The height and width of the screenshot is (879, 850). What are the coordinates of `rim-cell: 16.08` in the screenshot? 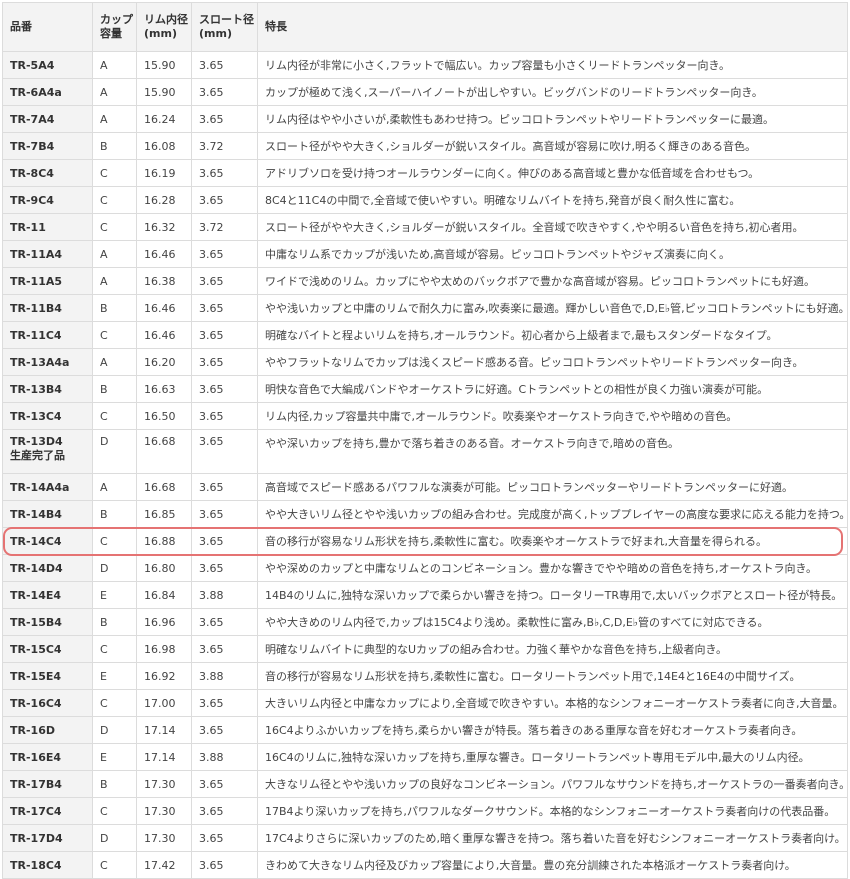 It's located at (164, 146).